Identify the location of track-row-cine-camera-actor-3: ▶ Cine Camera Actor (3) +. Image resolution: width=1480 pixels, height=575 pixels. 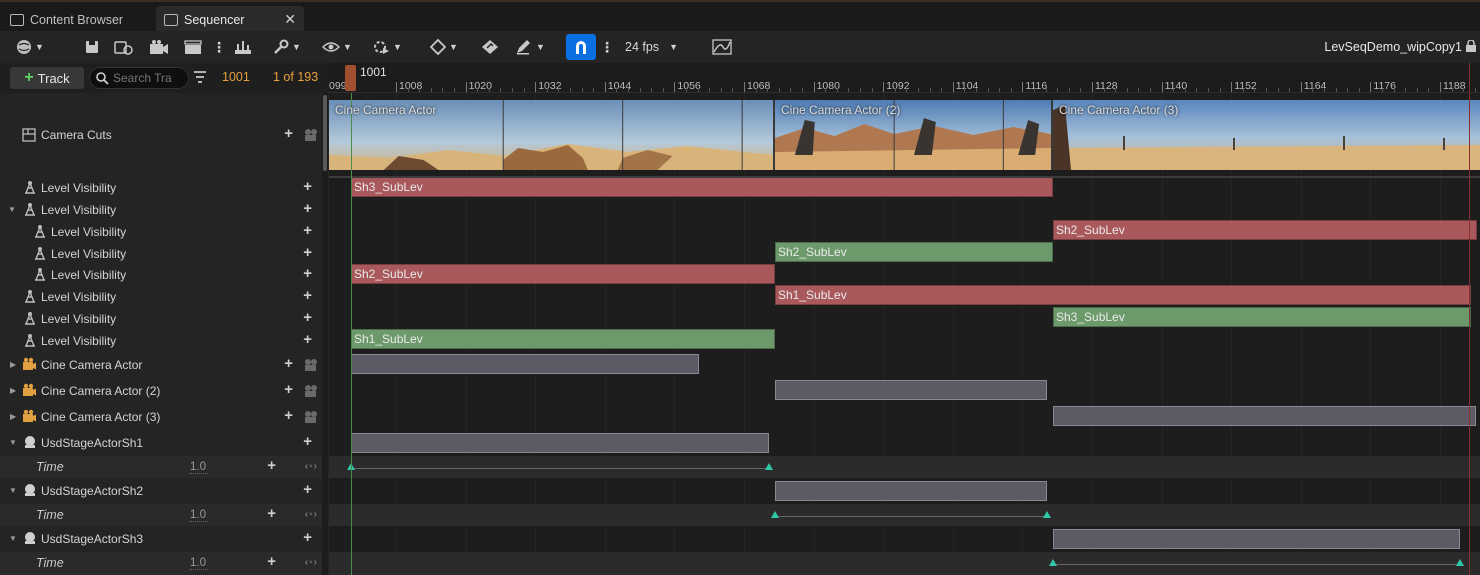
(161, 417).